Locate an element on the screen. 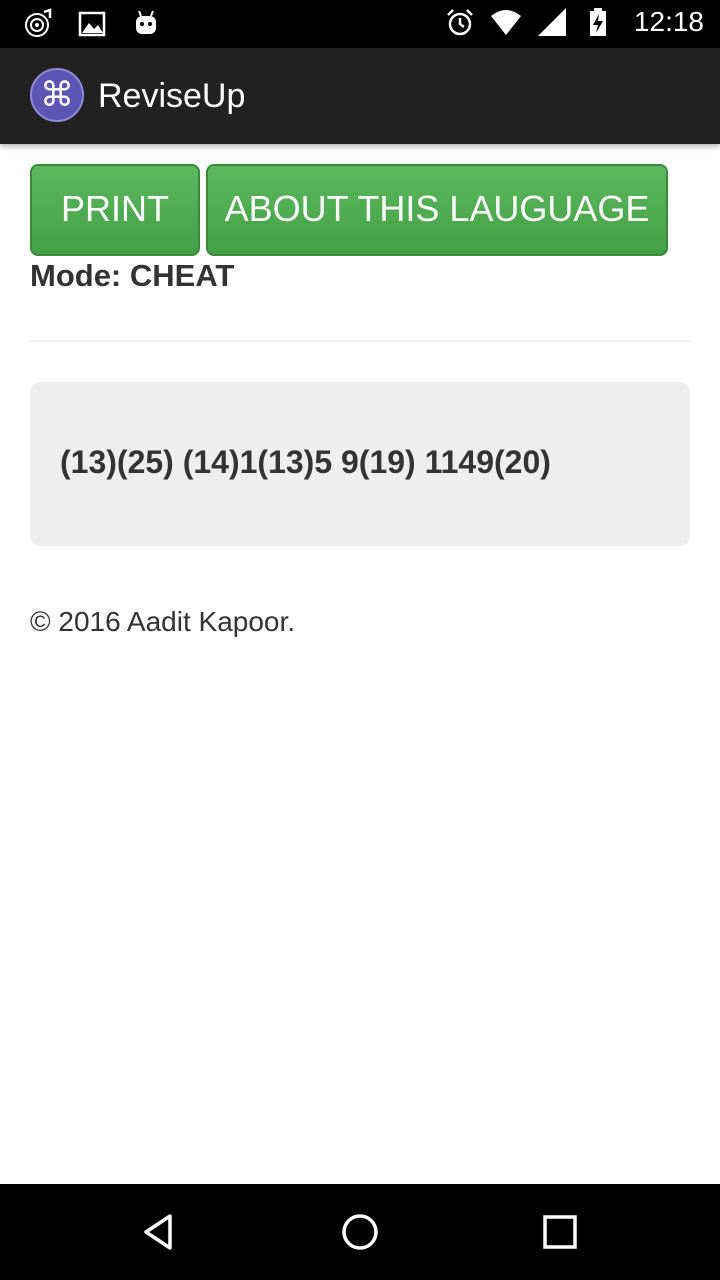 The width and height of the screenshot is (720, 1280). music-sync-icon is located at coordinates (38, 22).